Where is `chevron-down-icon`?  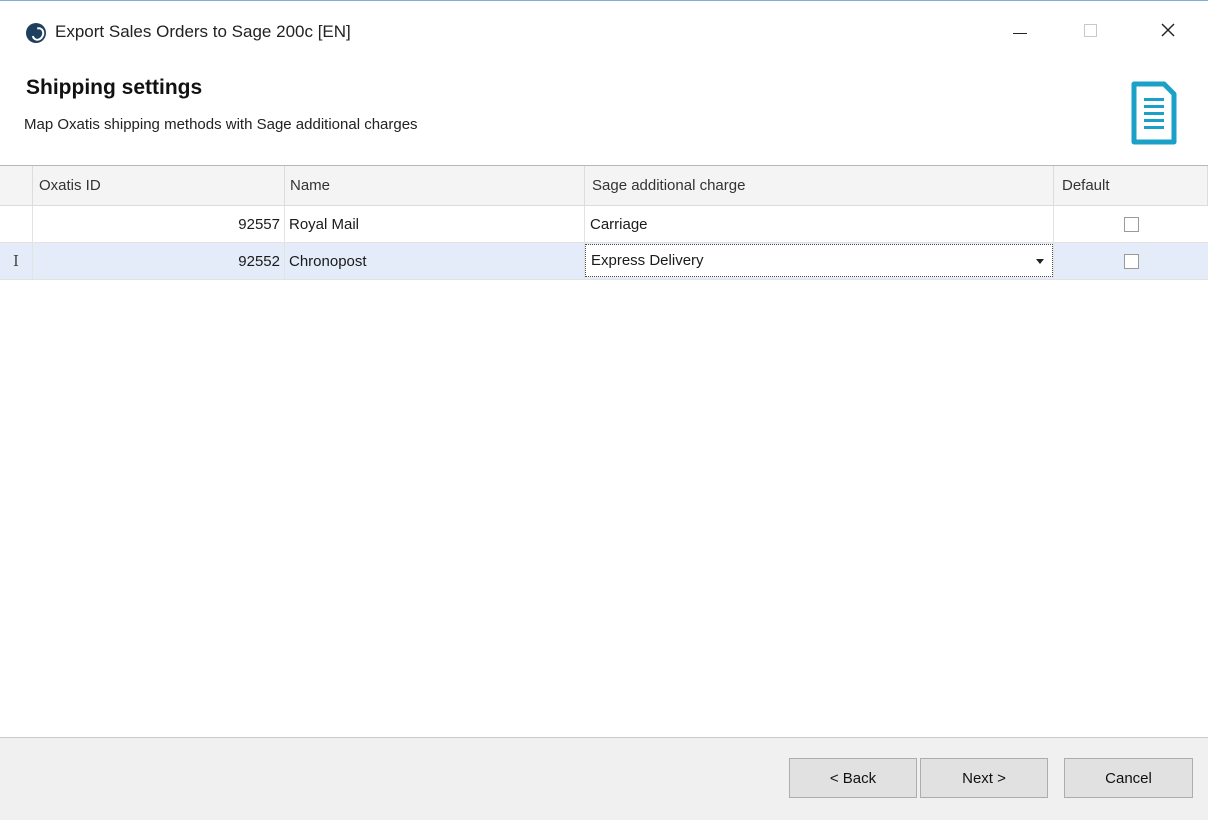 chevron-down-icon is located at coordinates (1040, 261).